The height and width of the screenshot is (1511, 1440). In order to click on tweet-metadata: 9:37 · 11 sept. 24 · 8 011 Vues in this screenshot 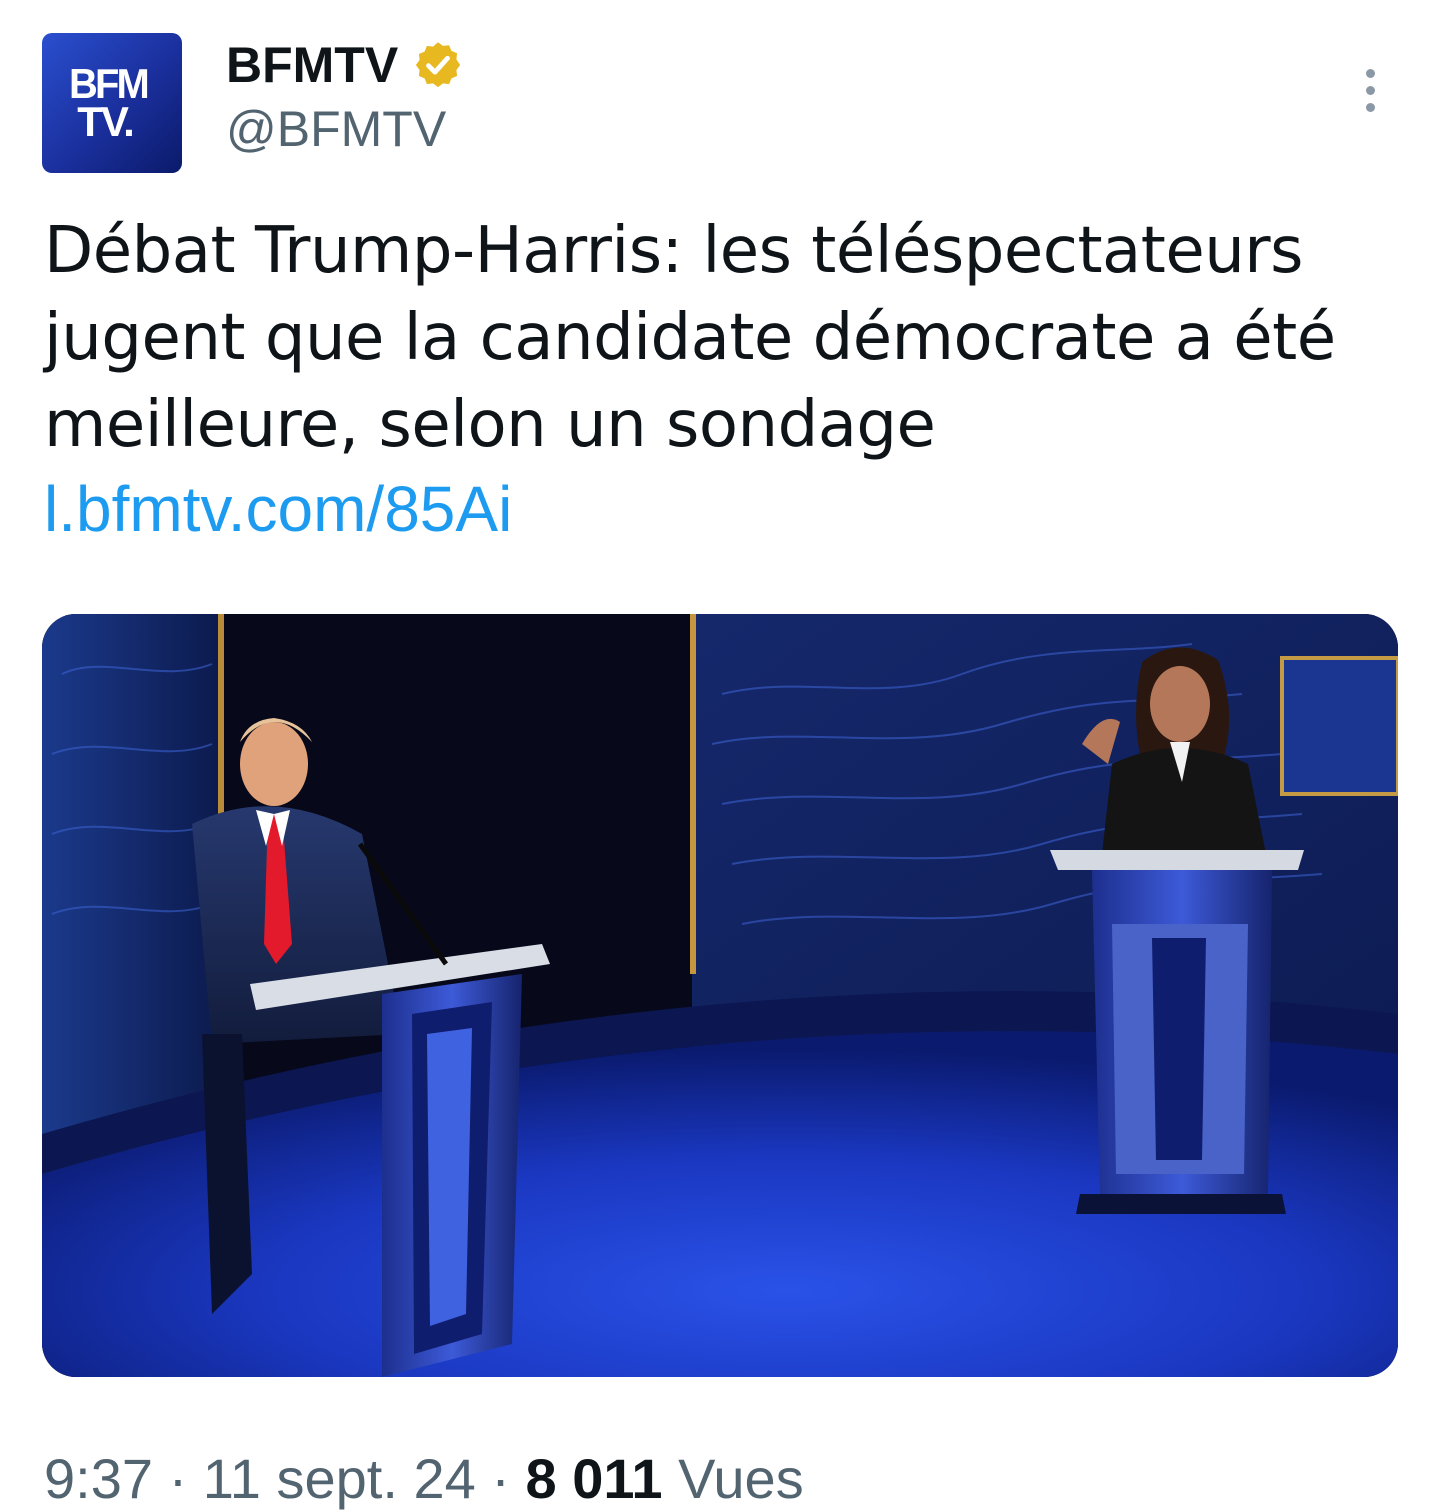, I will do `click(424, 1478)`.